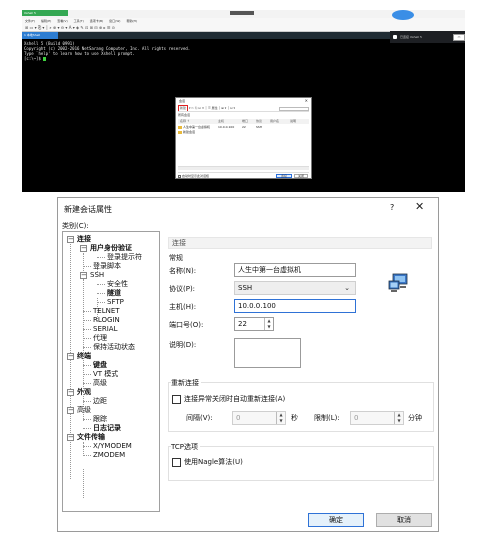 The image size is (479, 550). Describe the element at coordinates (259, 418) in the screenshot. I see `interval-field: 0 ▲ ▼` at that location.